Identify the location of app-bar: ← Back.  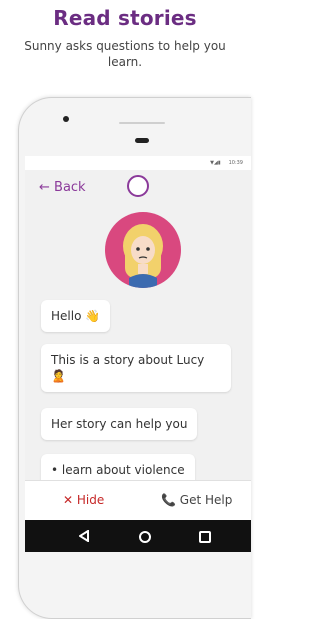
(138, 191).